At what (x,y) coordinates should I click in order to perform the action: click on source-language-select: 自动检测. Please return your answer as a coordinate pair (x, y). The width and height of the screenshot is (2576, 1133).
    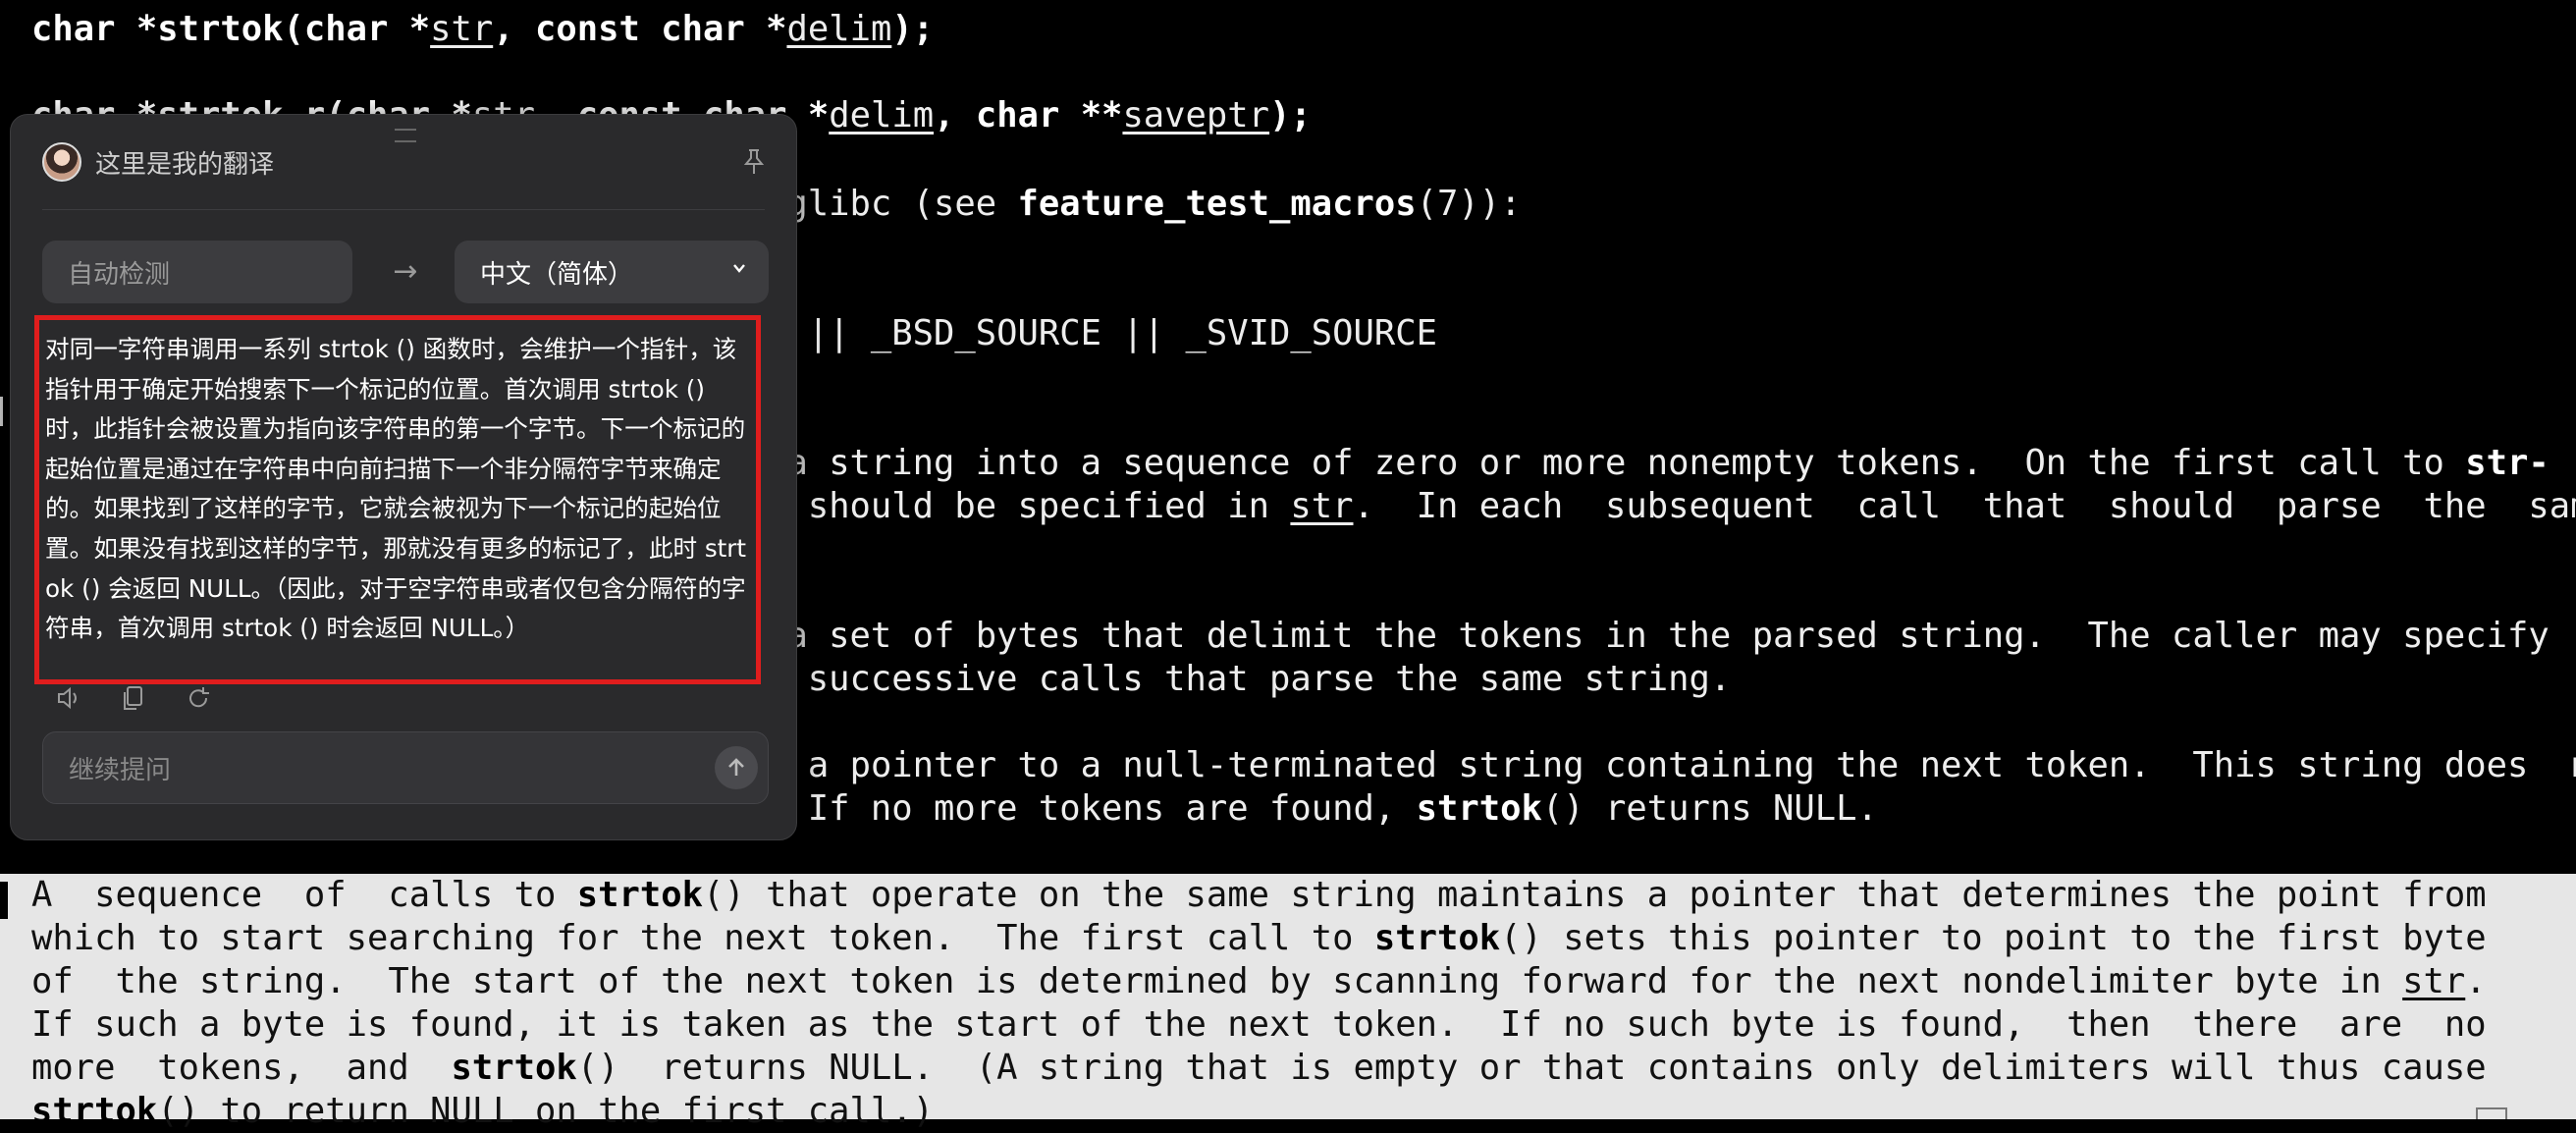
    Looking at the image, I should click on (197, 272).